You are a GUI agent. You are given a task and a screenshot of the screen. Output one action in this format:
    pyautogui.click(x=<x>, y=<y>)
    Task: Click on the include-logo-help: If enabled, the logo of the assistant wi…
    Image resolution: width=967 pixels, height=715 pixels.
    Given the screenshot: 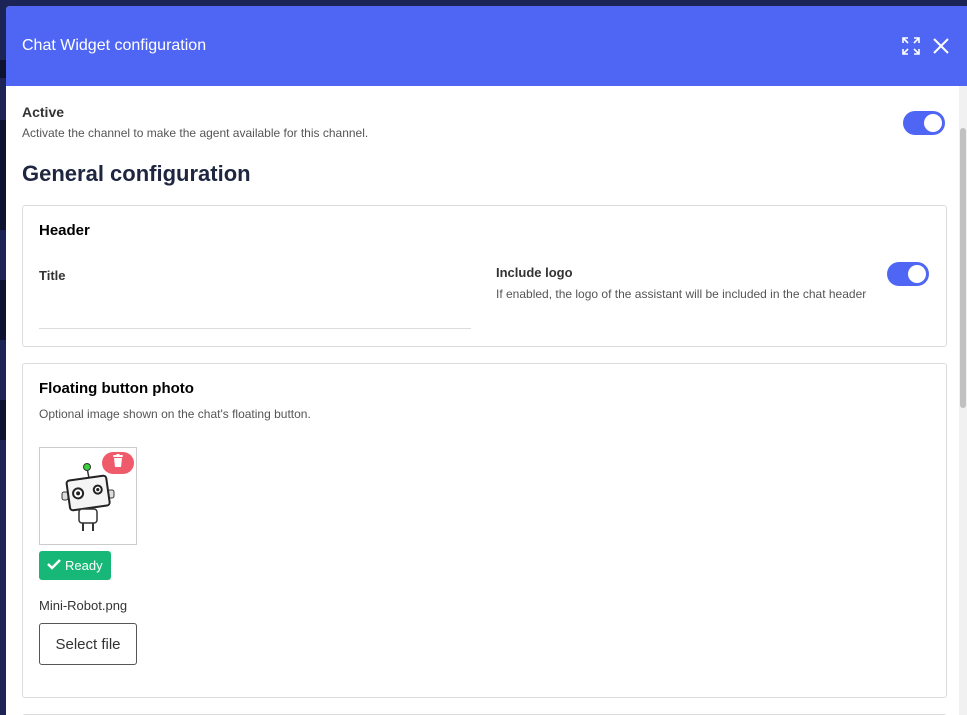 What is the action you would take?
    pyautogui.click(x=681, y=294)
    